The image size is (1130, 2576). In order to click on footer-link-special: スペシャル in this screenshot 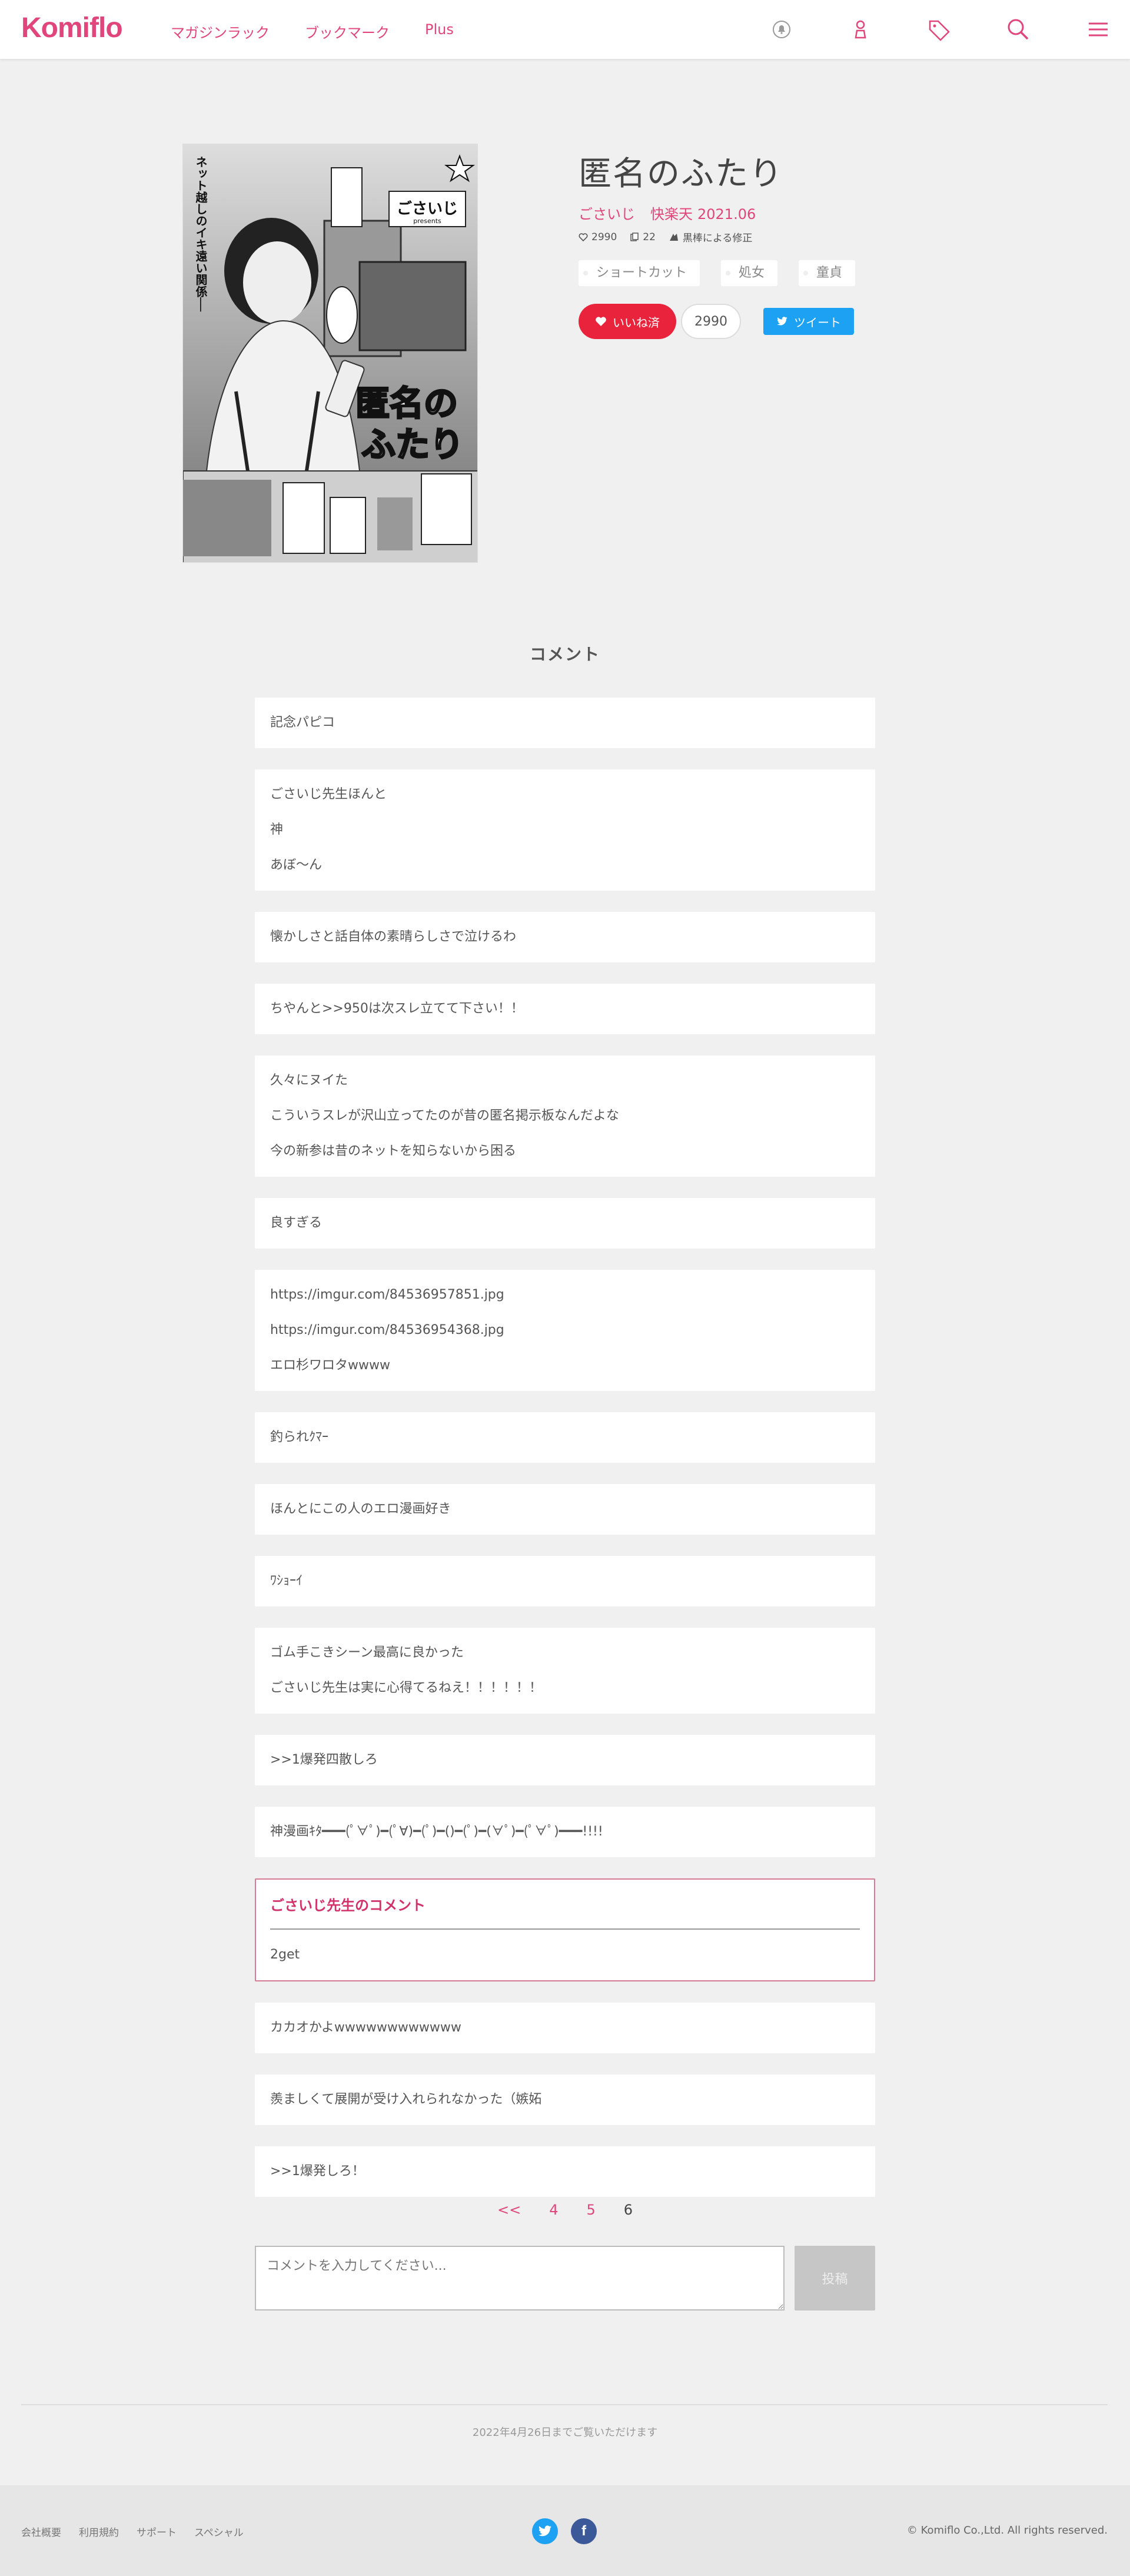, I will do `click(219, 2531)`.